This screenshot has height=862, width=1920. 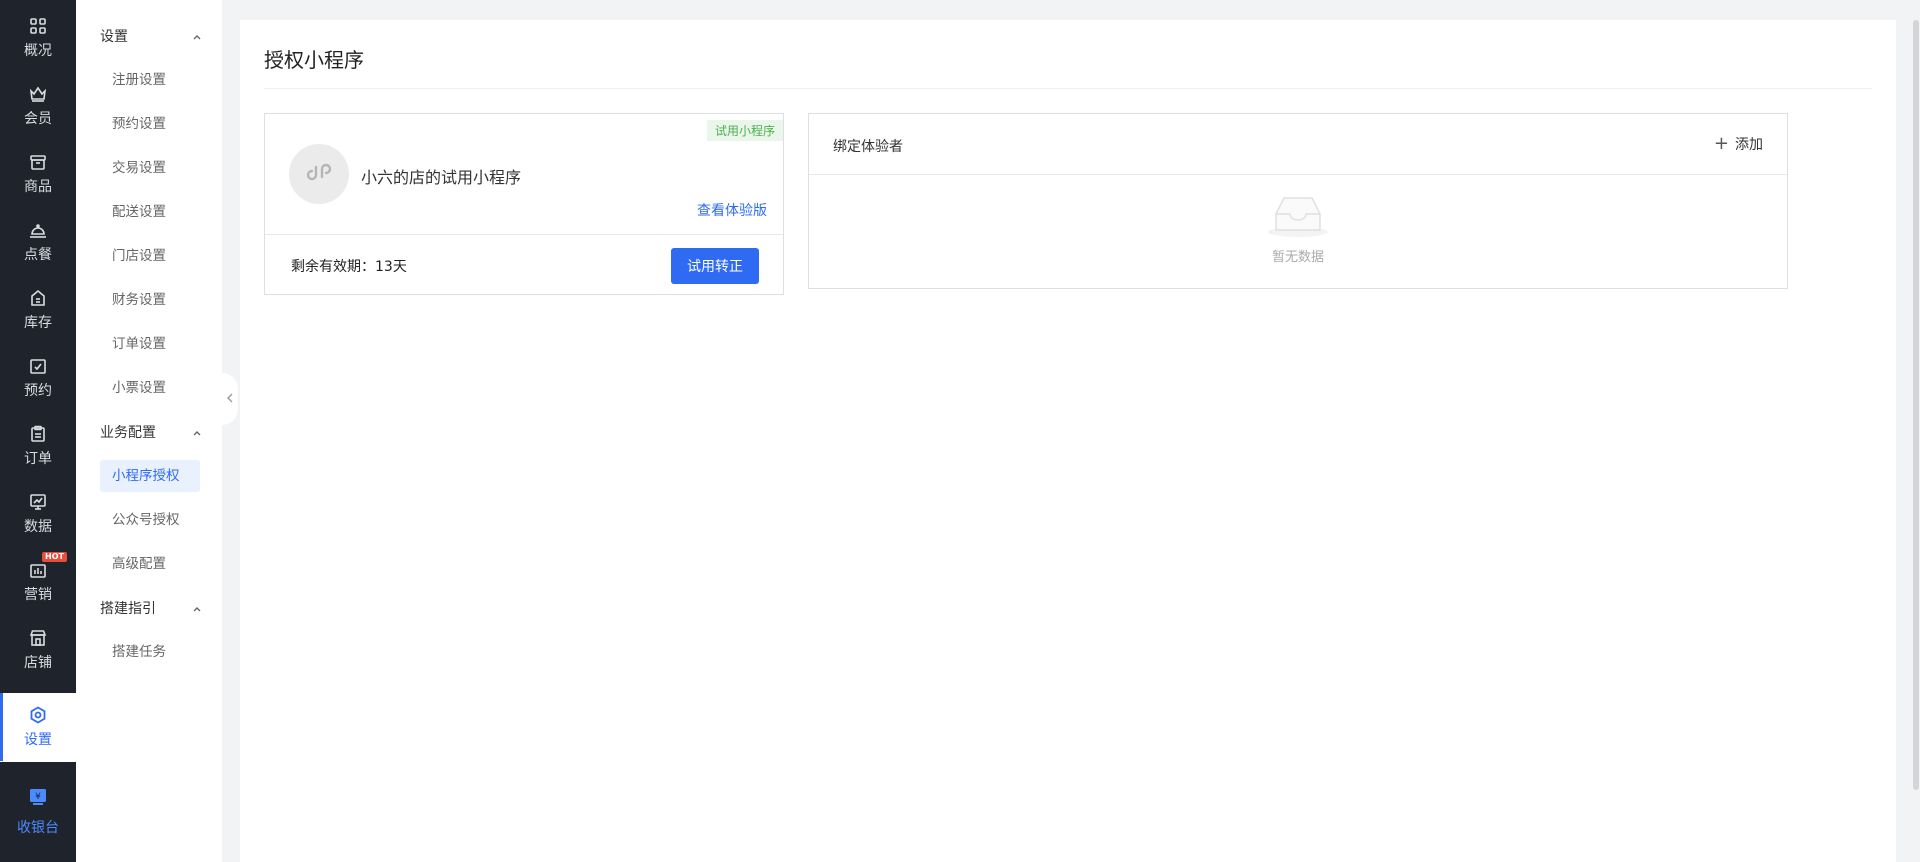 I want to click on miniprogram-card: 试用小程序 小六的店的试用小程序 查看体验版 剩余有效期：13天 试用转正, so click(x=524, y=204).